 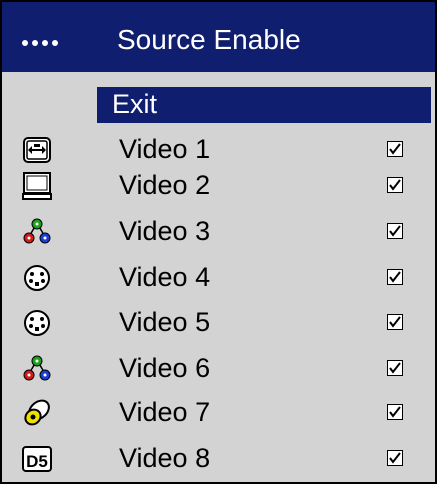 What do you see at coordinates (37, 186) in the screenshot?
I see `monitor-icon` at bounding box center [37, 186].